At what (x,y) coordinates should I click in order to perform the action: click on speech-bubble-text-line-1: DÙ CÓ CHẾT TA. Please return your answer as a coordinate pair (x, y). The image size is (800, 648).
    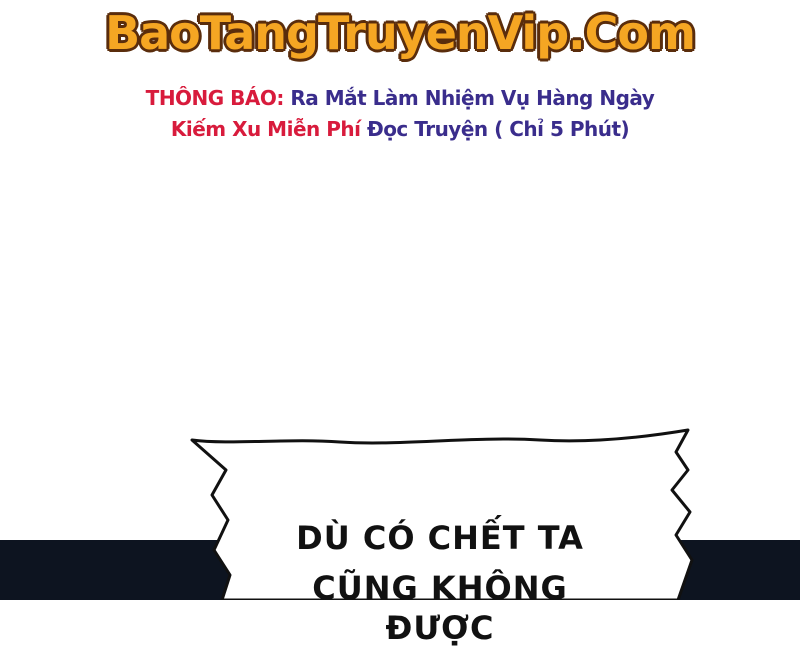
    Looking at the image, I should click on (440, 538).